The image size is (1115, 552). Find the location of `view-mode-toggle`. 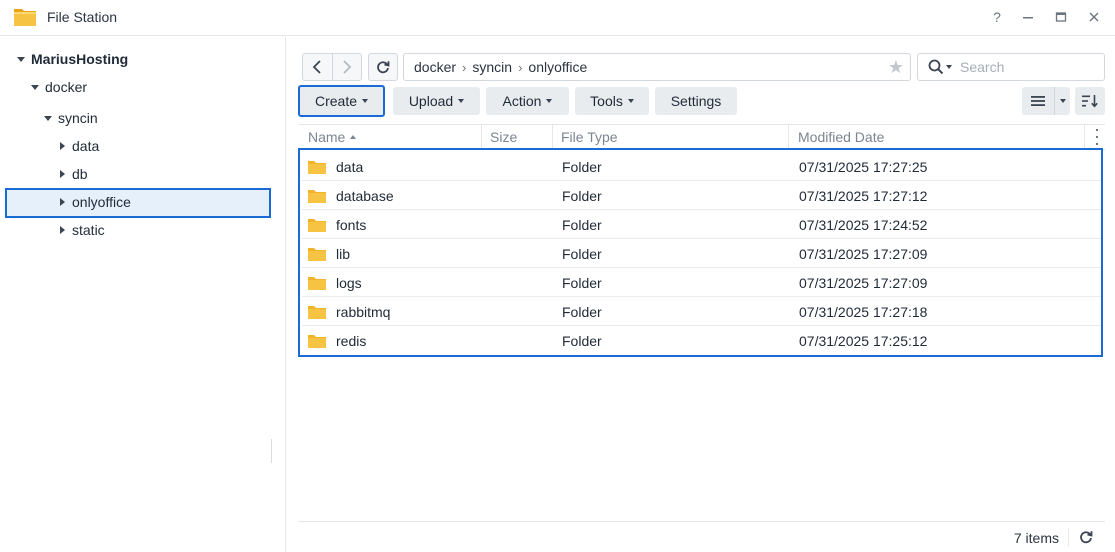

view-mode-toggle is located at coordinates (1046, 101).